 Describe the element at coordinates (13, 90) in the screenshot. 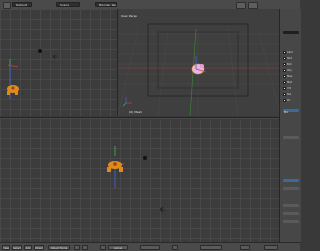

I see `object-orange` at that location.